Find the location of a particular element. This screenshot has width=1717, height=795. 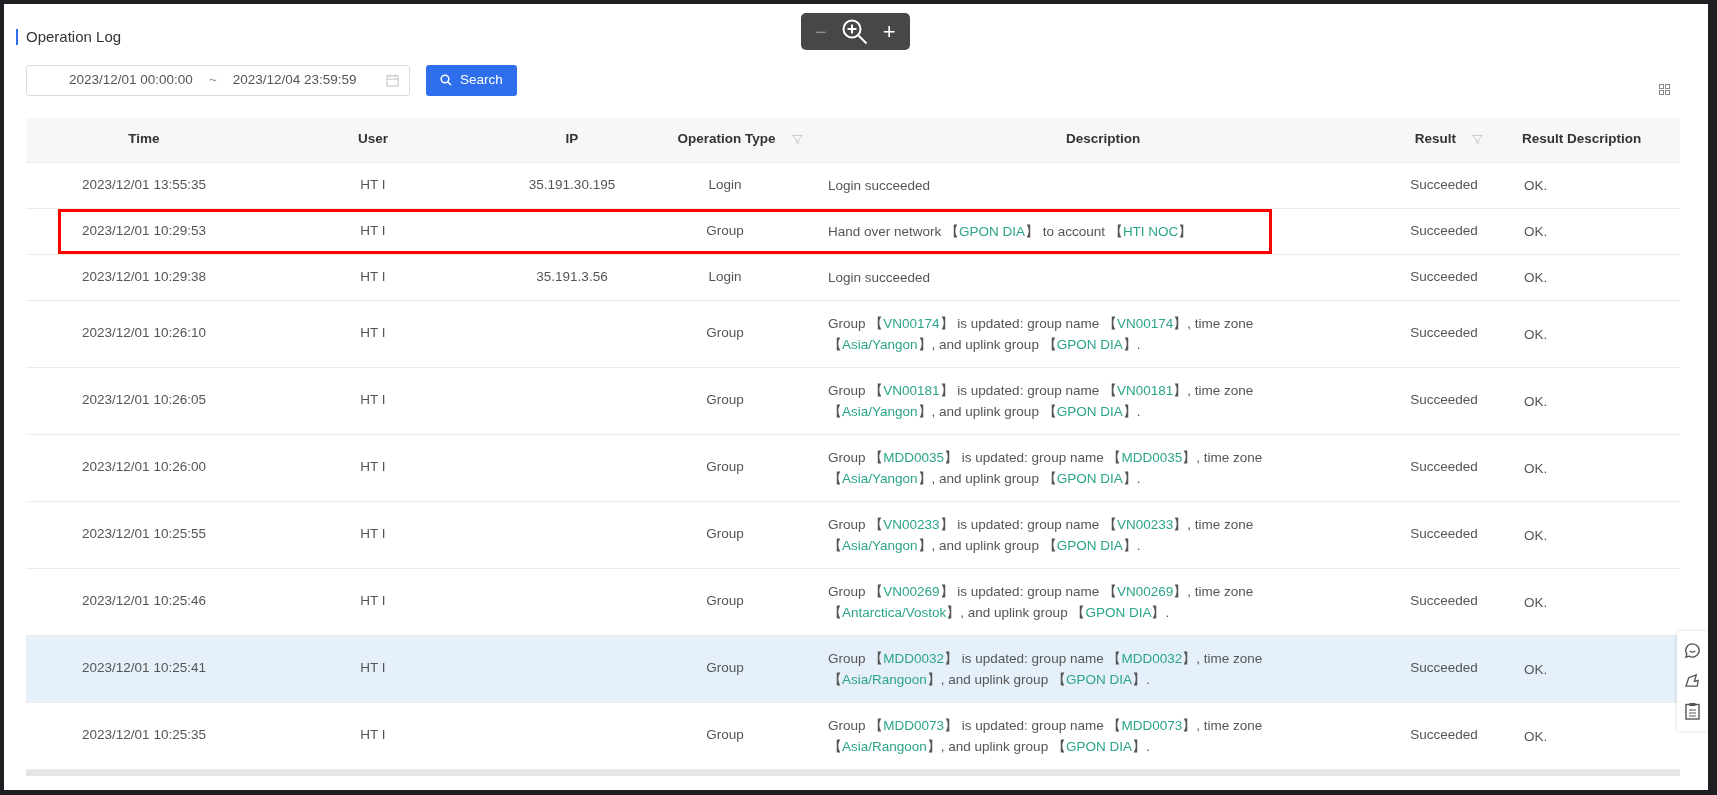

table-row: 2023/12/01 10:29:53 HT I Group Hand over network 【GPON DIA】 to account 【HTI NOC】 Succeeded OK. is located at coordinates (853, 231).